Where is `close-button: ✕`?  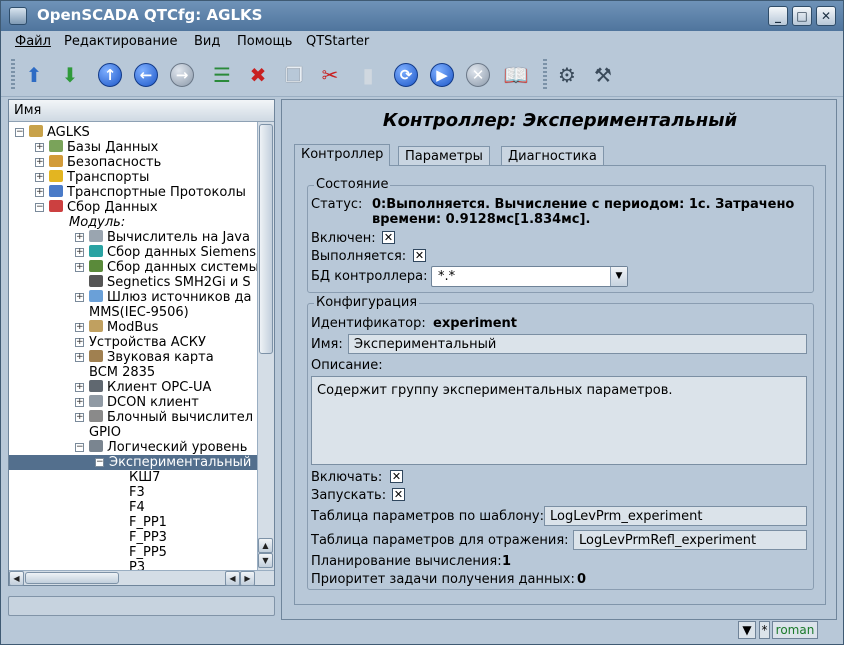
close-button: ✕ is located at coordinates (826, 16).